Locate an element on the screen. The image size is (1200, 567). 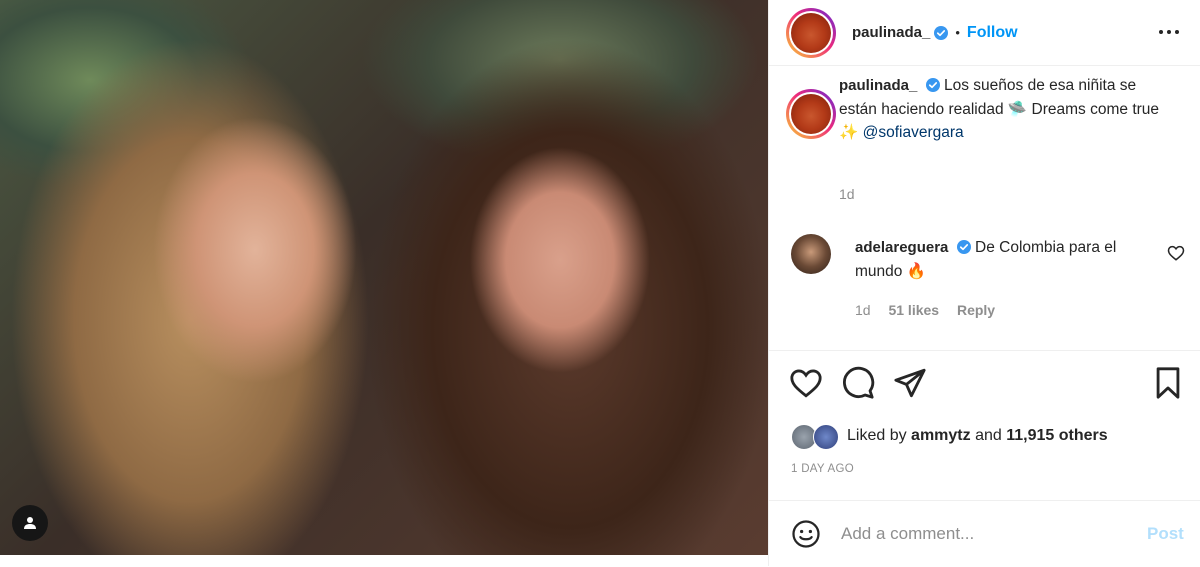
comment-meta: 1d 51 likes Reply is located at coordinates (925, 310).